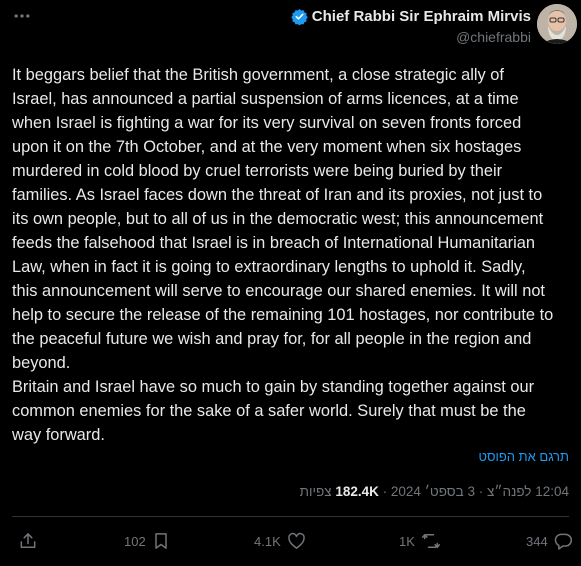 This screenshot has height=566, width=581. Describe the element at coordinates (147, 541) in the screenshot. I see `bookmark-button: 102` at that location.